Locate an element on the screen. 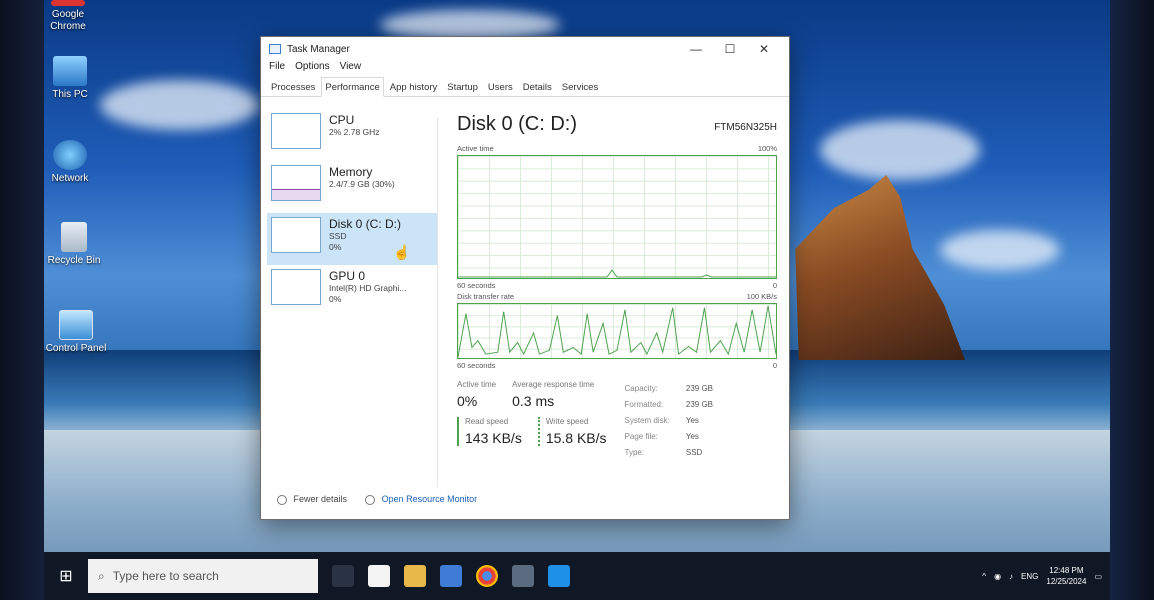 Image resolution: width=1154 pixels, height=600 pixels. active-time-min-label: 0 is located at coordinates (774, 285).